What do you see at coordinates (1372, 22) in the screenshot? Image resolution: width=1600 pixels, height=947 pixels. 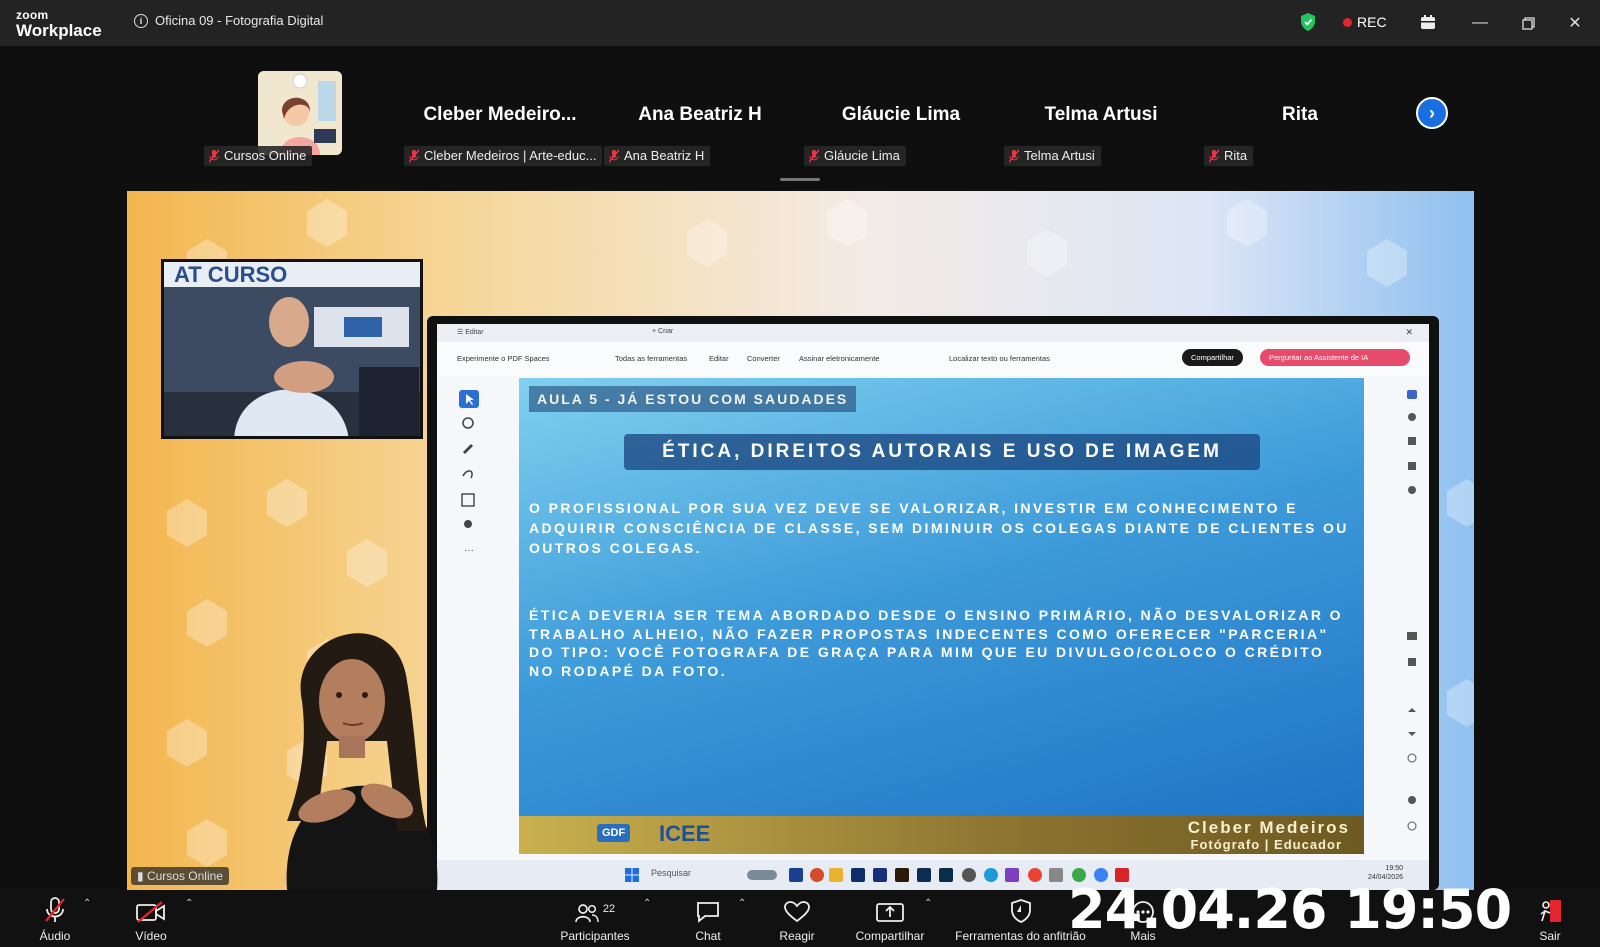 I see `rec-label: REC` at bounding box center [1372, 22].